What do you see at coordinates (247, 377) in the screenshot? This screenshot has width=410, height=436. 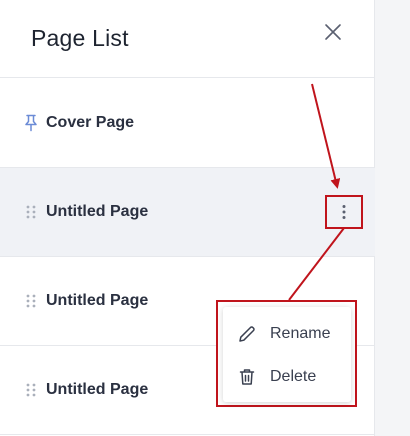 I see `trash-icon` at bounding box center [247, 377].